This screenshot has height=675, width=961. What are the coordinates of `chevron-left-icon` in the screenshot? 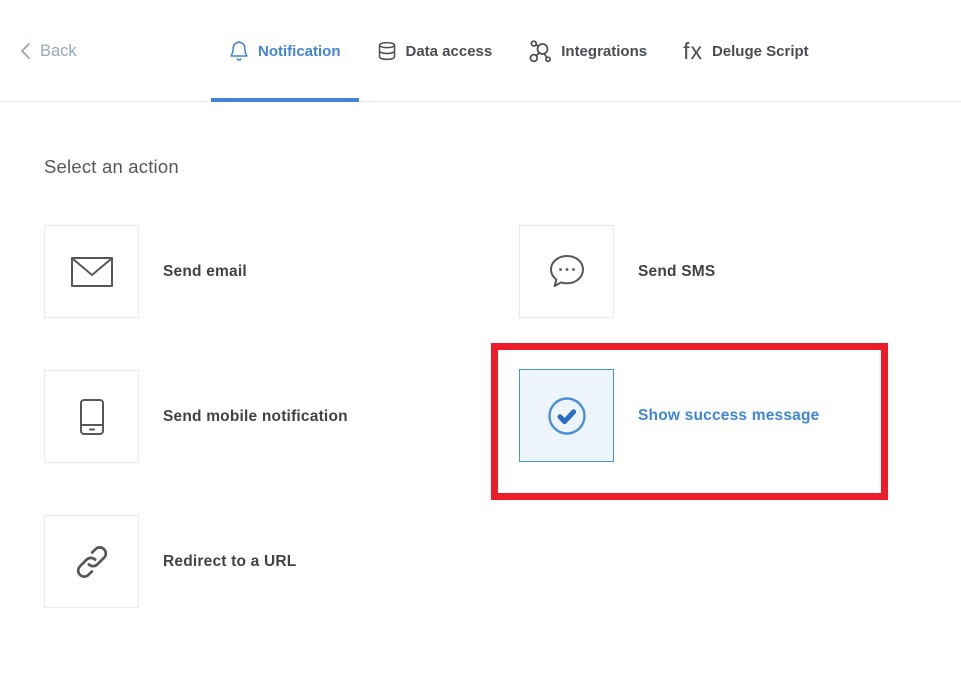 It's located at (25, 51).